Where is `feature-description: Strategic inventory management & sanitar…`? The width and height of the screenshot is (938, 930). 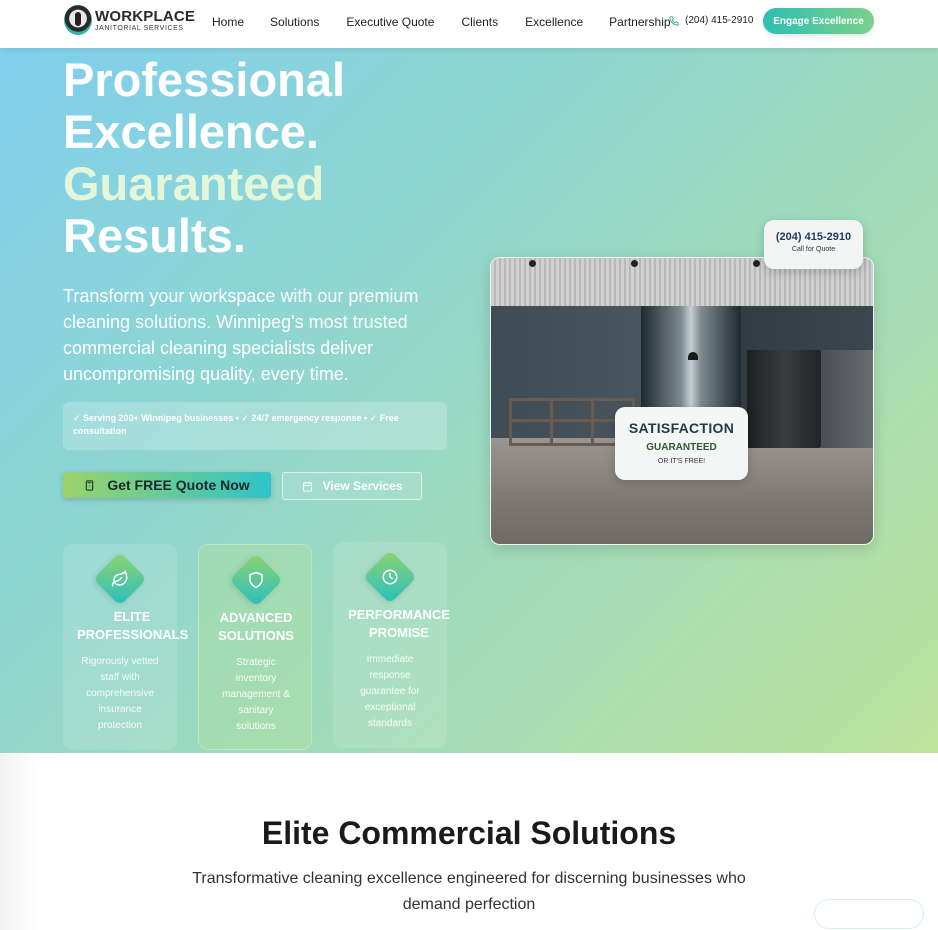 feature-description: Strategic inventory management & sanitar… is located at coordinates (256, 694).